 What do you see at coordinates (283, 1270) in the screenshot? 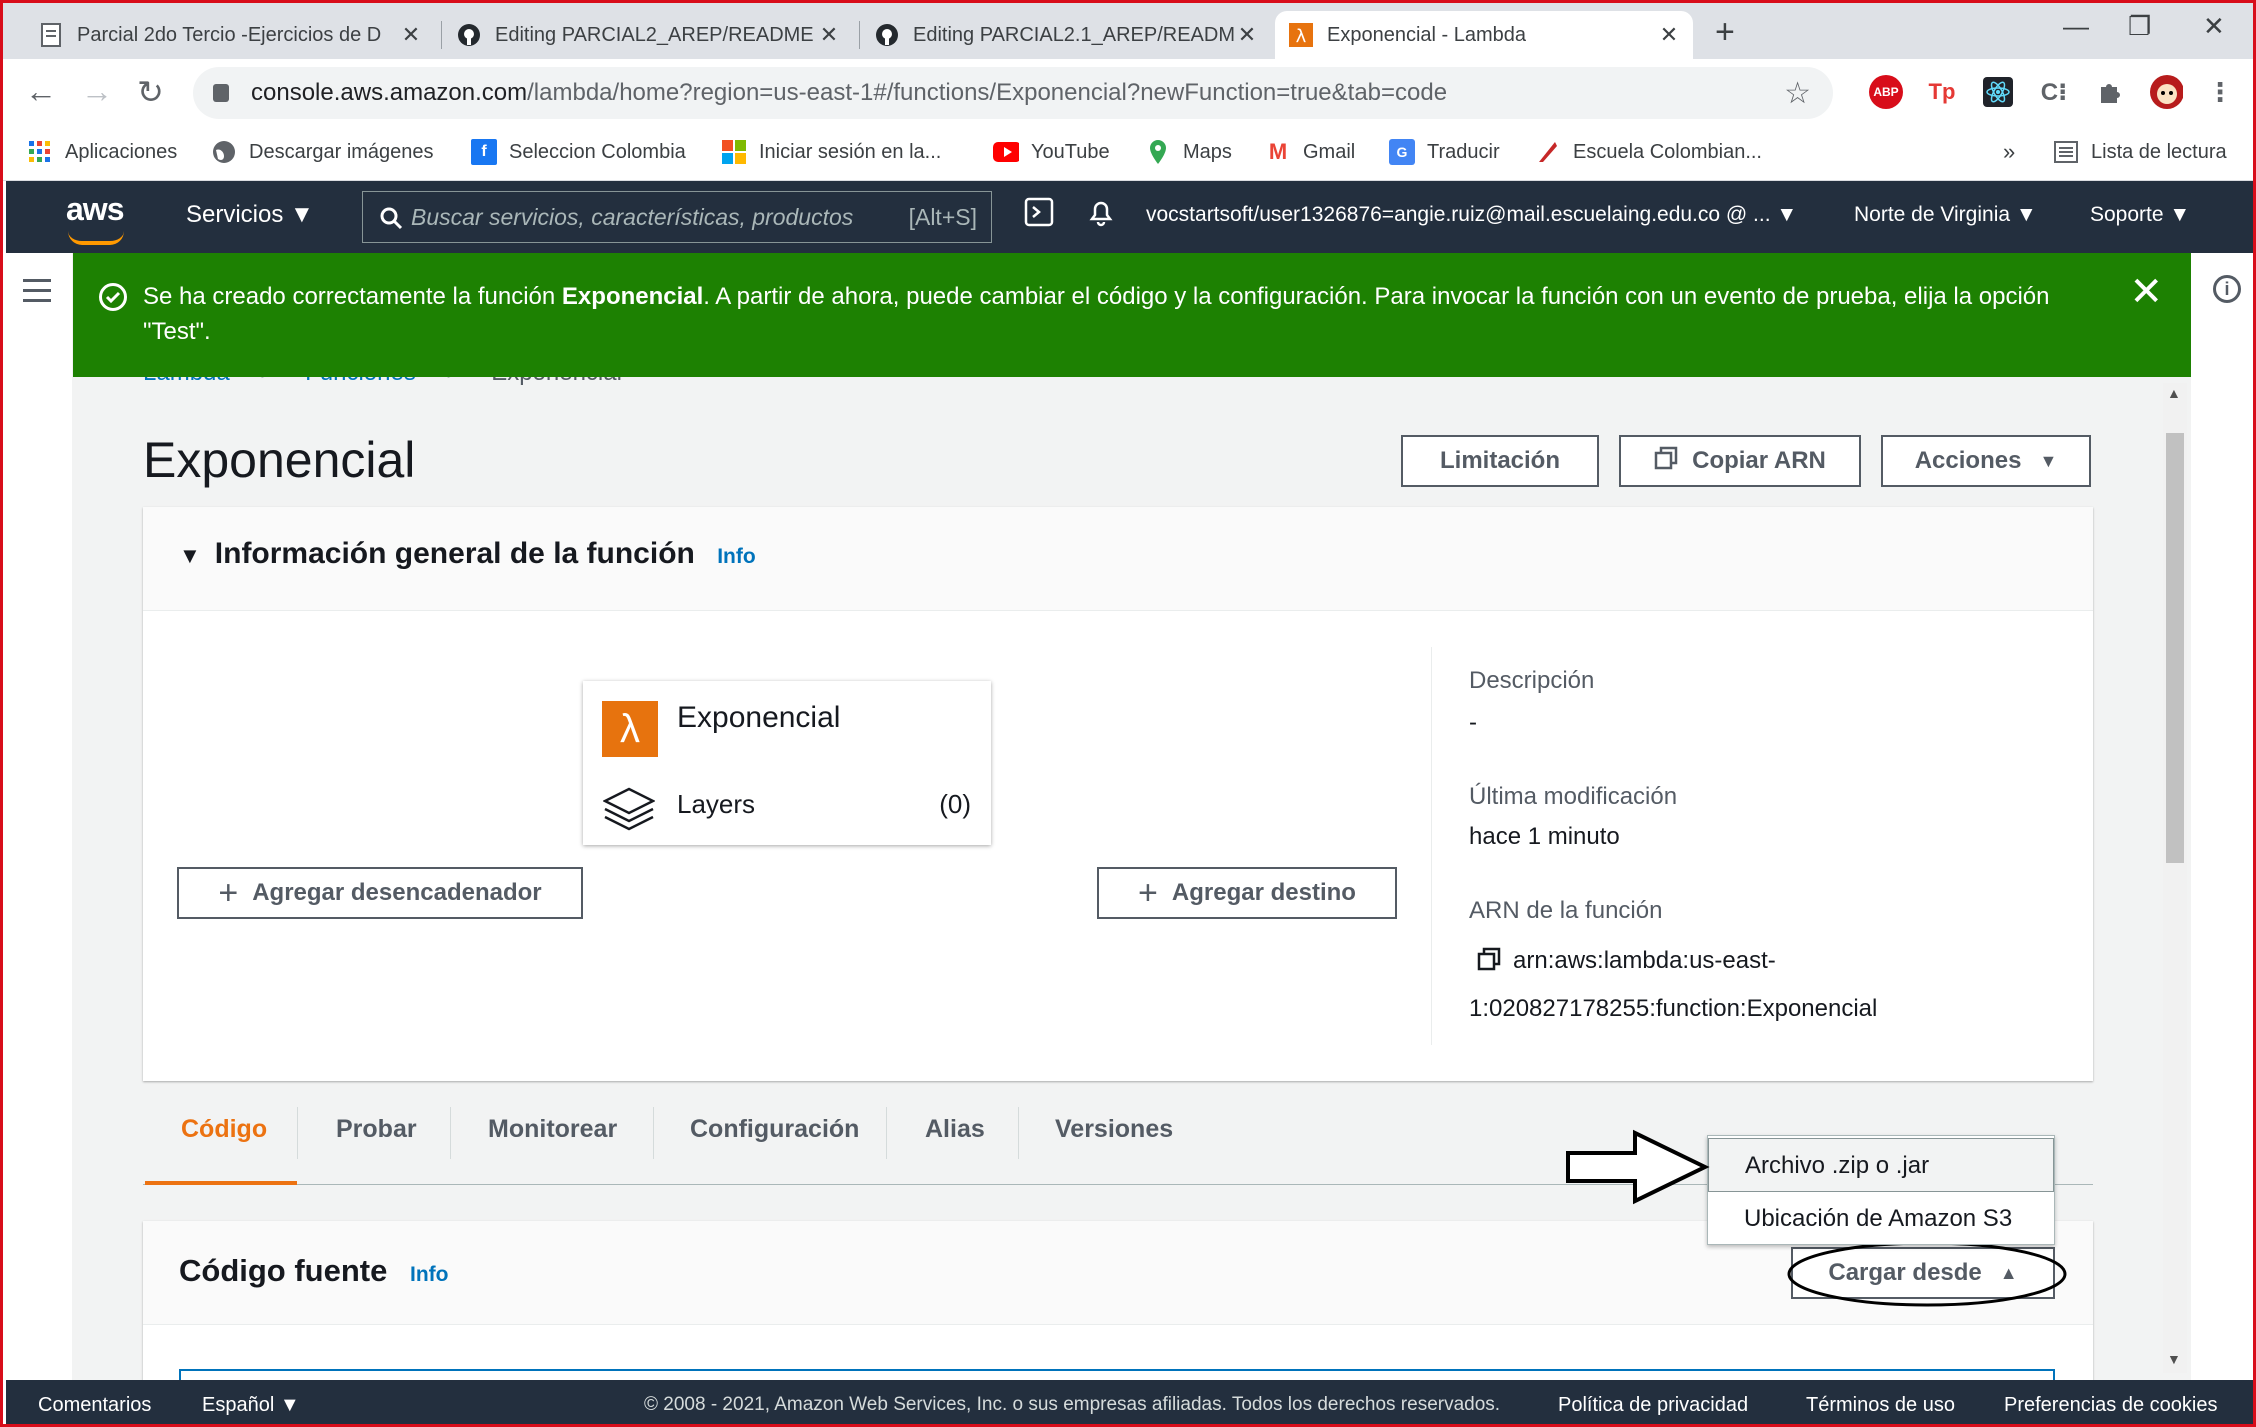
I see `code-source-title-text: Código fuente` at bounding box center [283, 1270].